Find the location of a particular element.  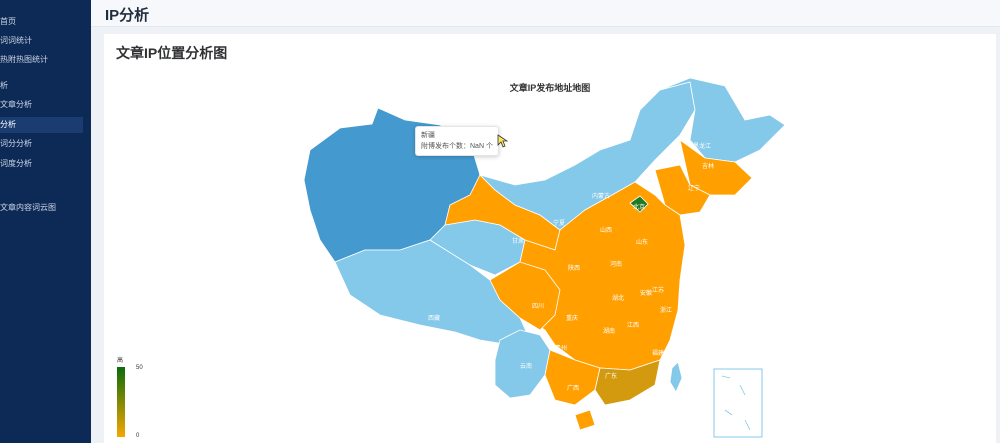

svg-text: 四川 is located at coordinates (538, 306).